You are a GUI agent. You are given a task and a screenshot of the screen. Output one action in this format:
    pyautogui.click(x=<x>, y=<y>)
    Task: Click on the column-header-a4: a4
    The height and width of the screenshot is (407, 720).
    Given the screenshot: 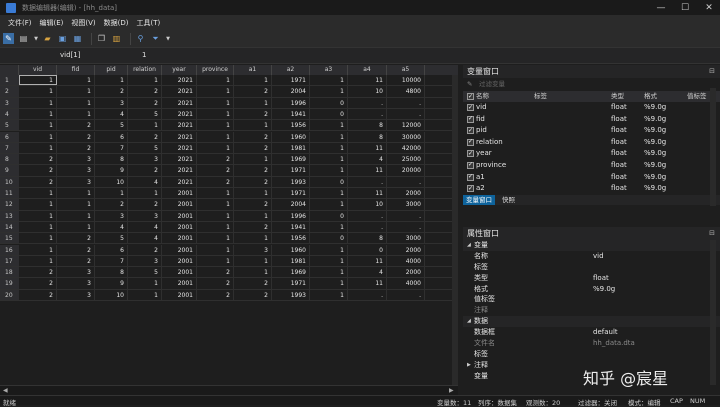 What is the action you would take?
    pyautogui.click(x=367, y=70)
    